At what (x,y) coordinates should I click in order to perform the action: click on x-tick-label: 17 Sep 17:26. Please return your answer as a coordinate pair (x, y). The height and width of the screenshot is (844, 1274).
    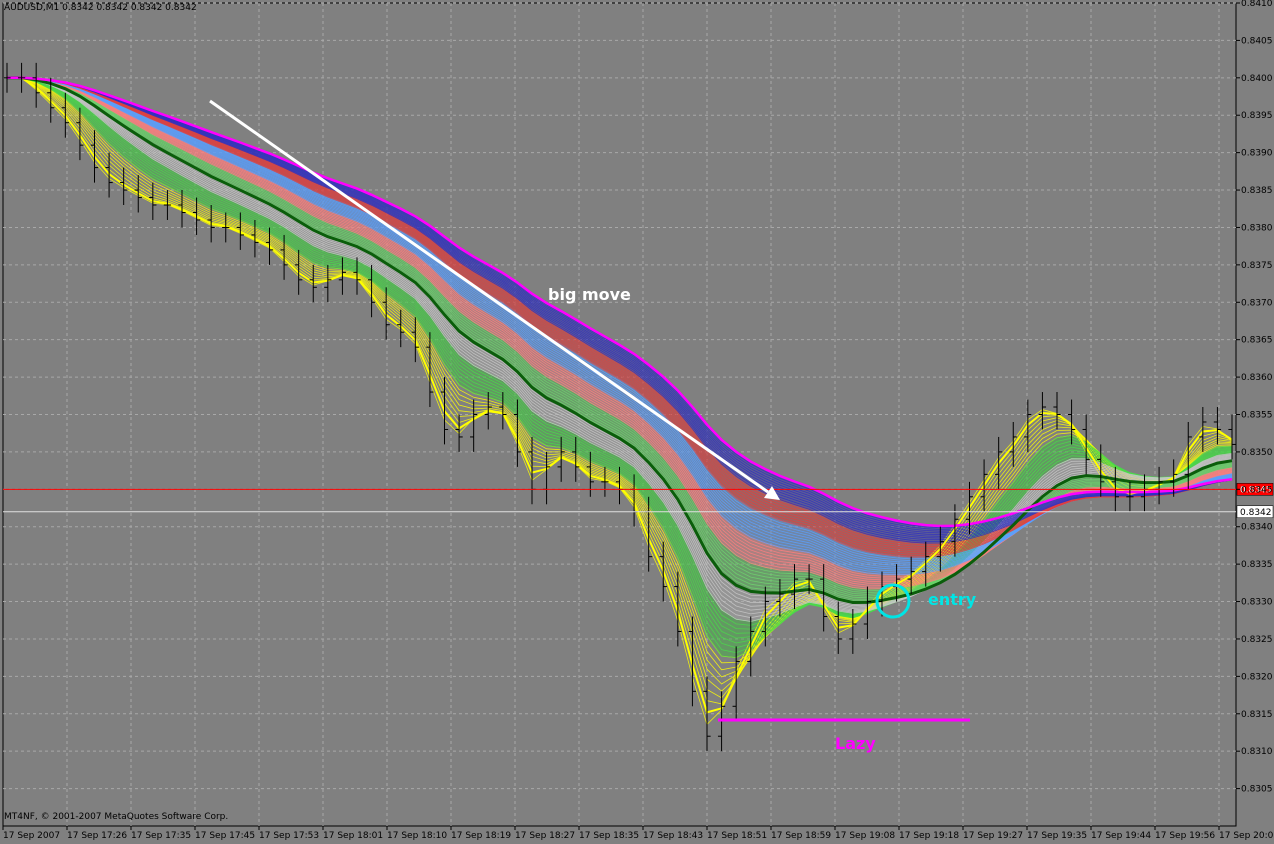
    Looking at the image, I should click on (97, 836).